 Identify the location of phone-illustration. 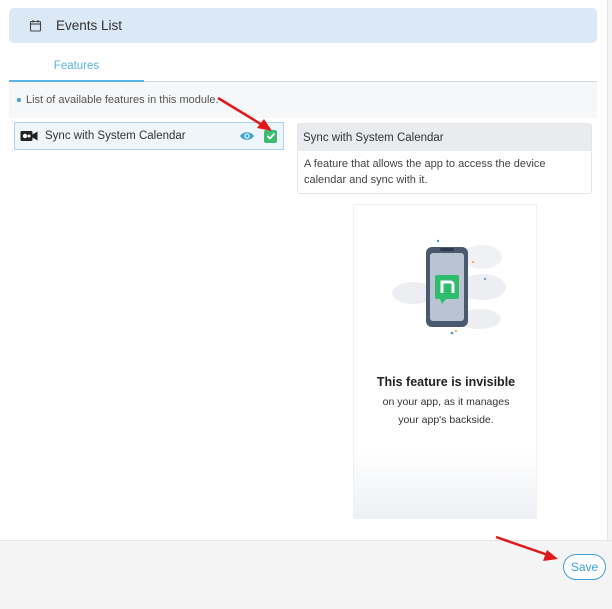
(449, 287).